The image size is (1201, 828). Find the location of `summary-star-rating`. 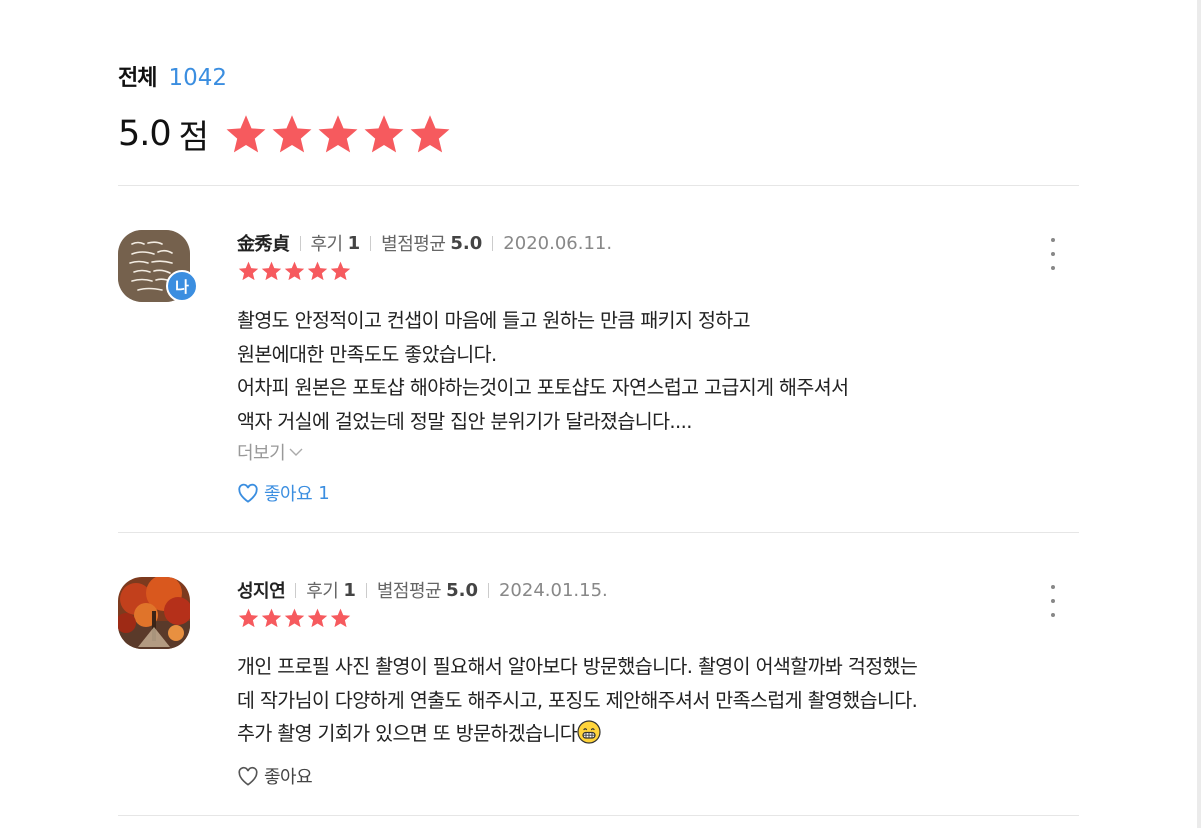

summary-star-rating is located at coordinates (338, 134).